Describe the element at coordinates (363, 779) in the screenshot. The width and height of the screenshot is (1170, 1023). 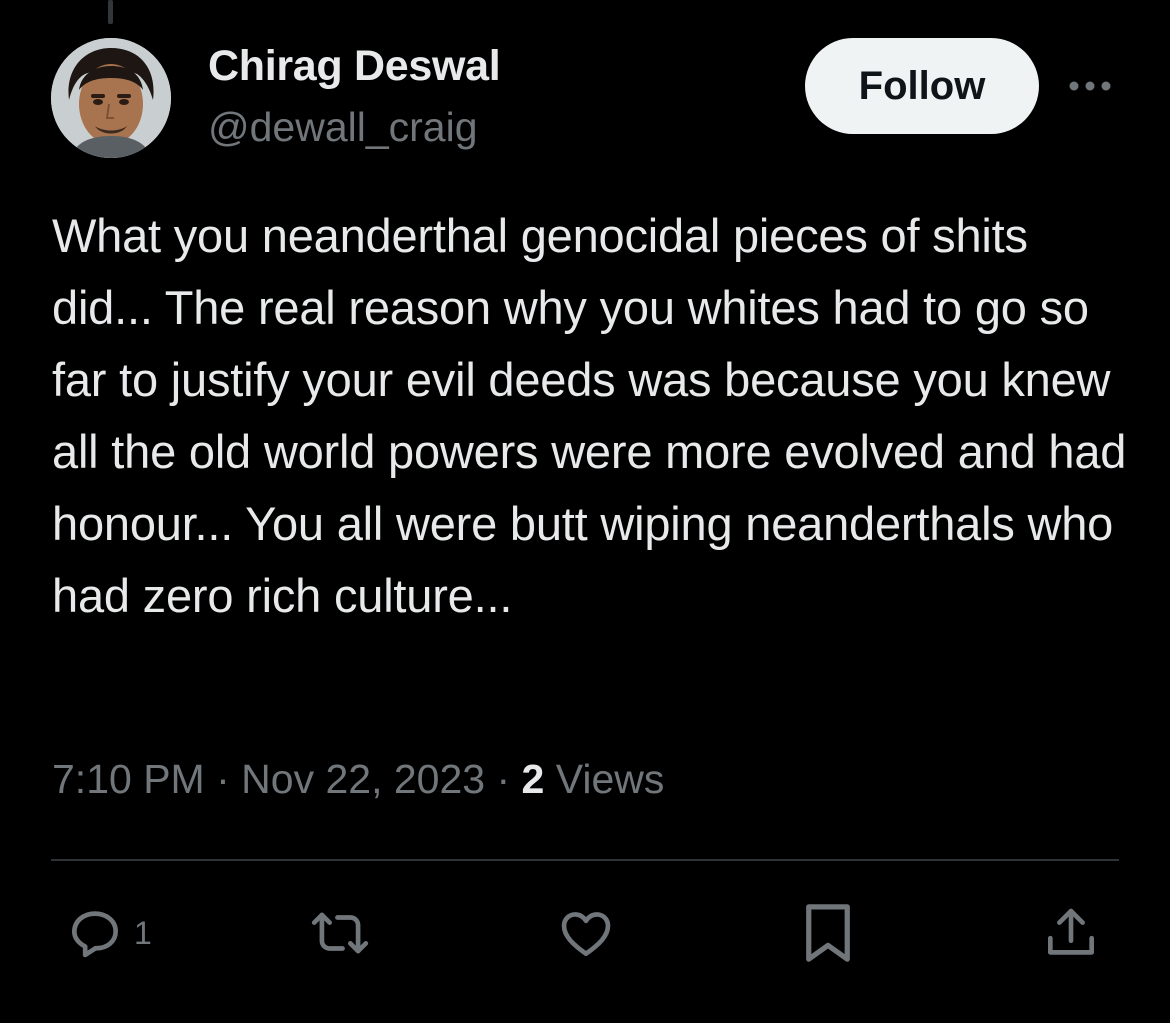
I see `tweet-date: Nov 22, 2023` at that location.